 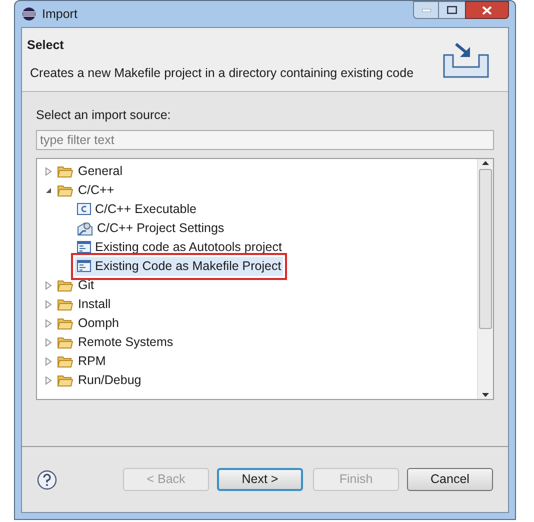 I want to click on maximize-icon, so click(x=452, y=10).